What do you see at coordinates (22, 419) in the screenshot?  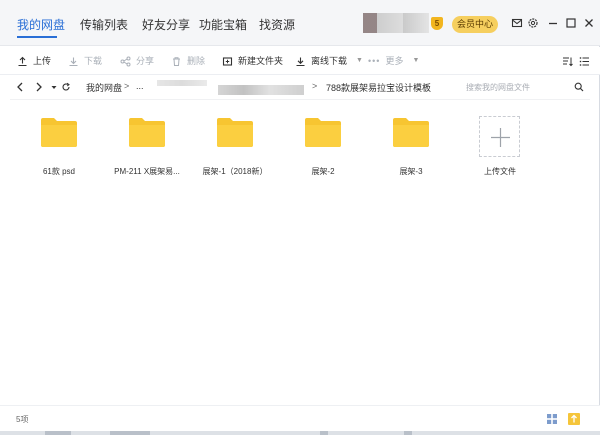 I see `item-count: 5项` at bounding box center [22, 419].